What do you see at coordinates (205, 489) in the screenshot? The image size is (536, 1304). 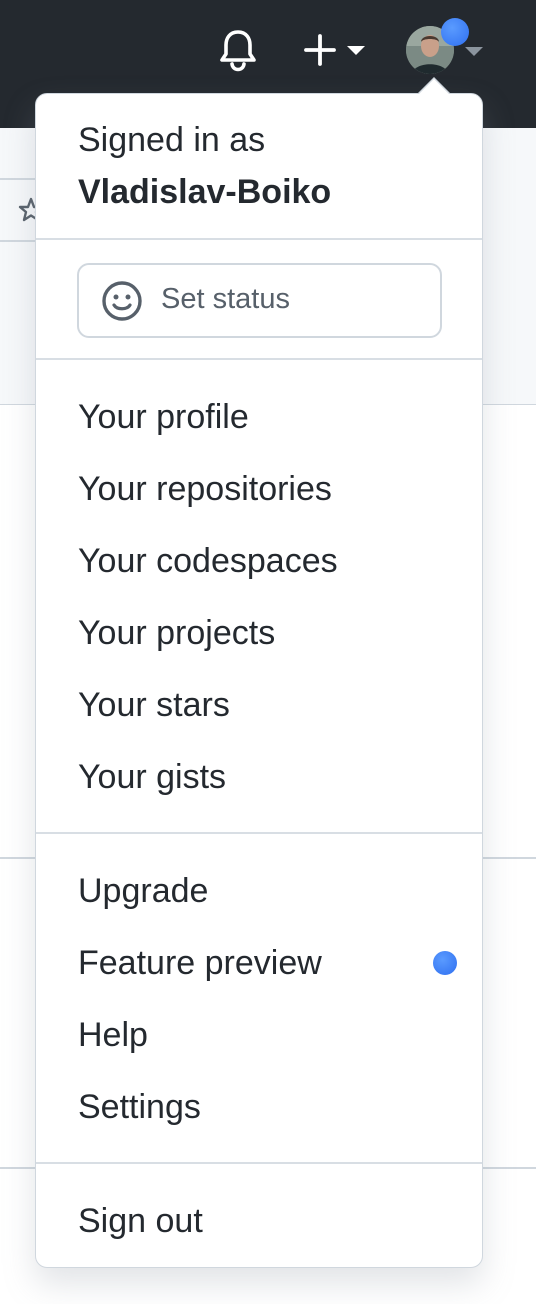 I see `menu-item-your-repositories: Your repositories` at bounding box center [205, 489].